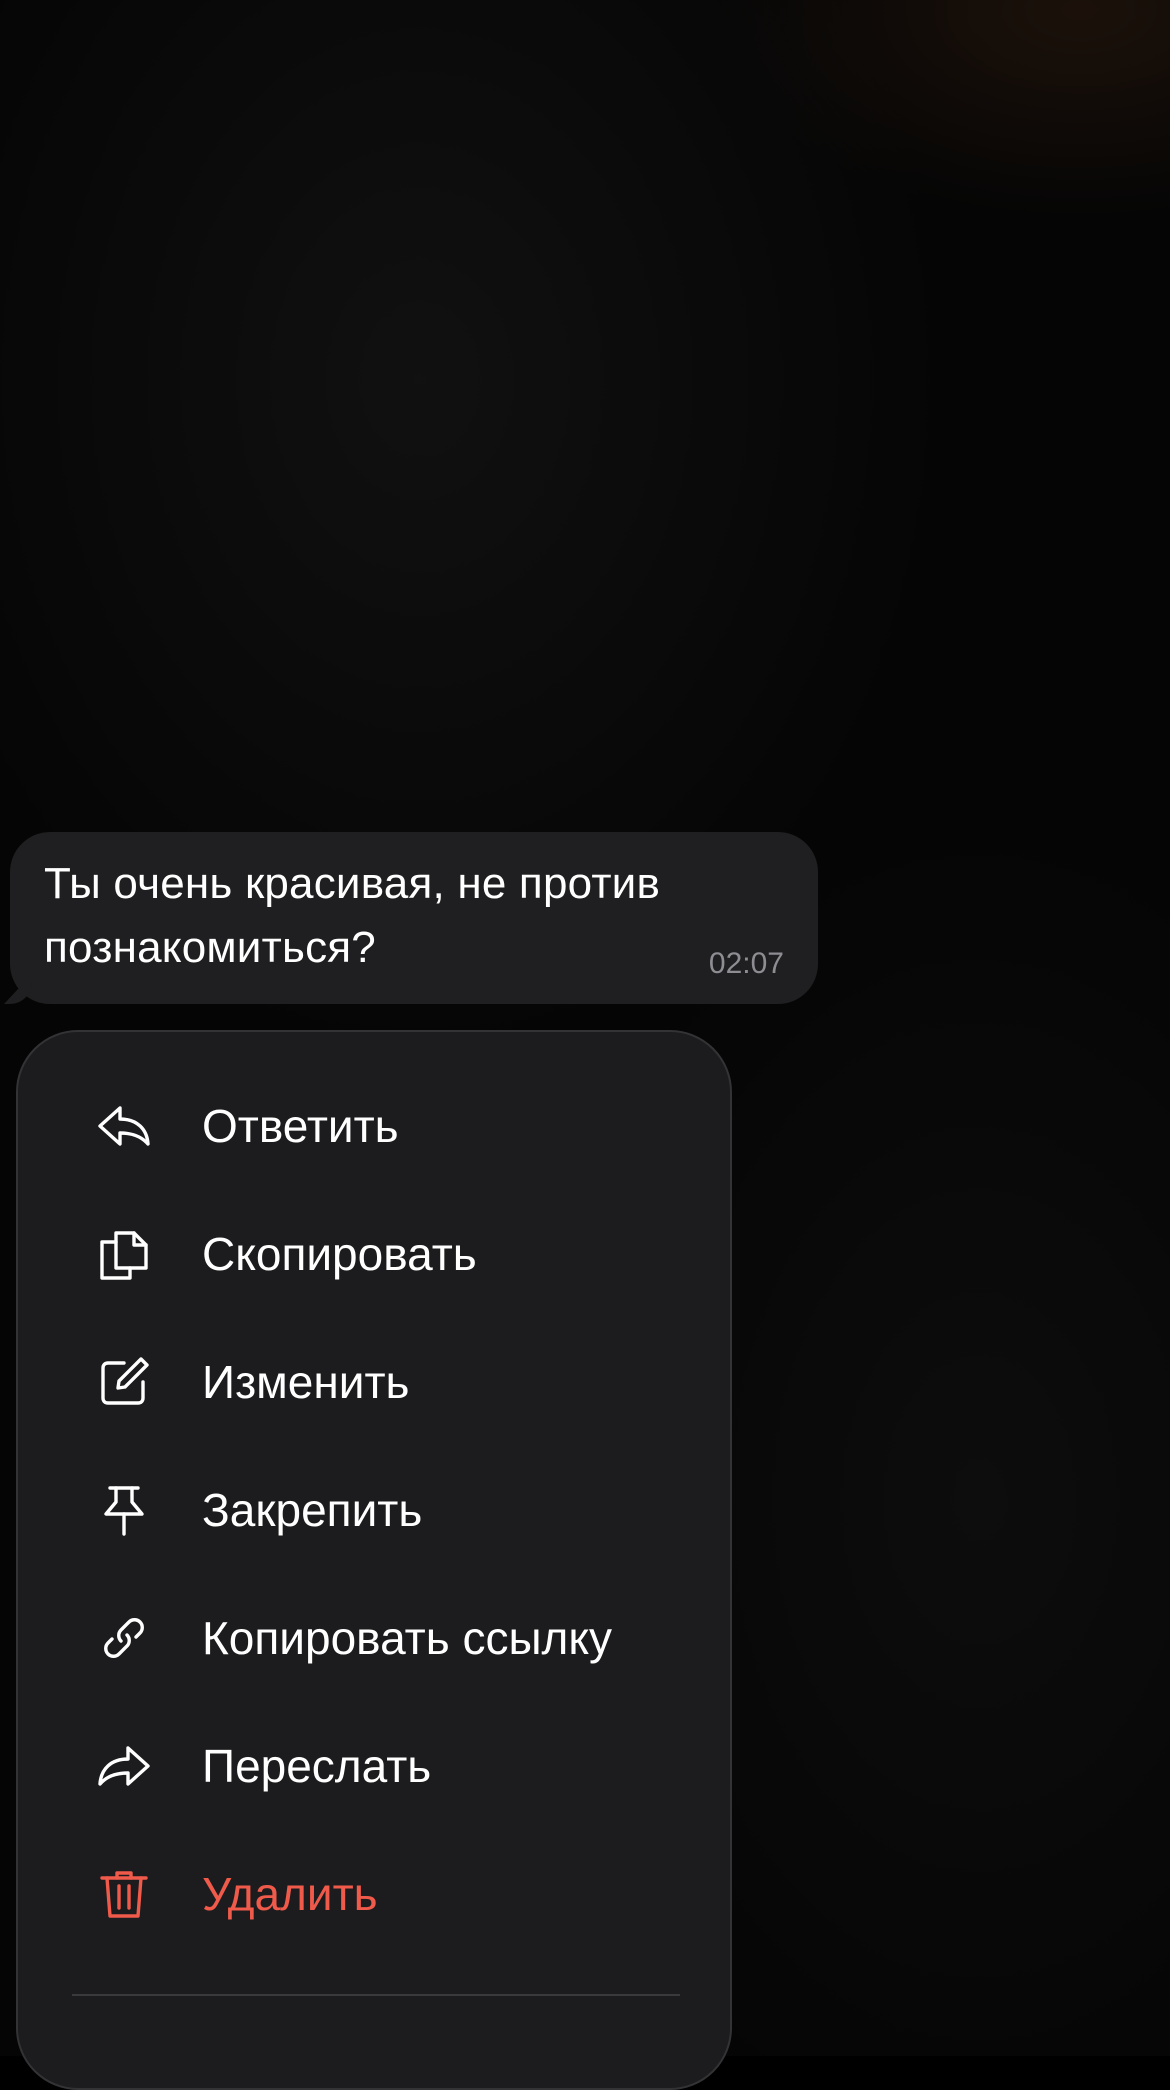 The image size is (1170, 2090). I want to click on menu-item-label: Переслать, so click(317, 1766).